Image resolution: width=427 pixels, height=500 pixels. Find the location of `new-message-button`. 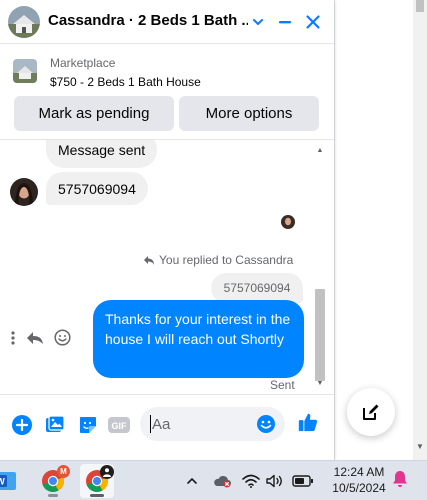

new-message-button is located at coordinates (371, 412).